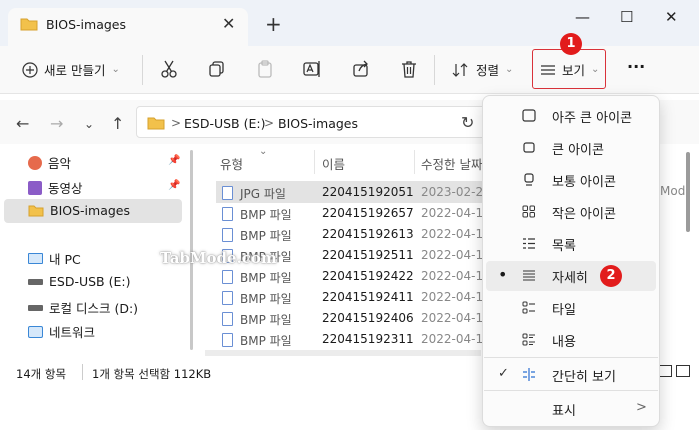 The width and height of the screenshot is (699, 430). Describe the element at coordinates (65, 259) in the screenshot. I see `sidebar-item-label: 내 PC` at that location.